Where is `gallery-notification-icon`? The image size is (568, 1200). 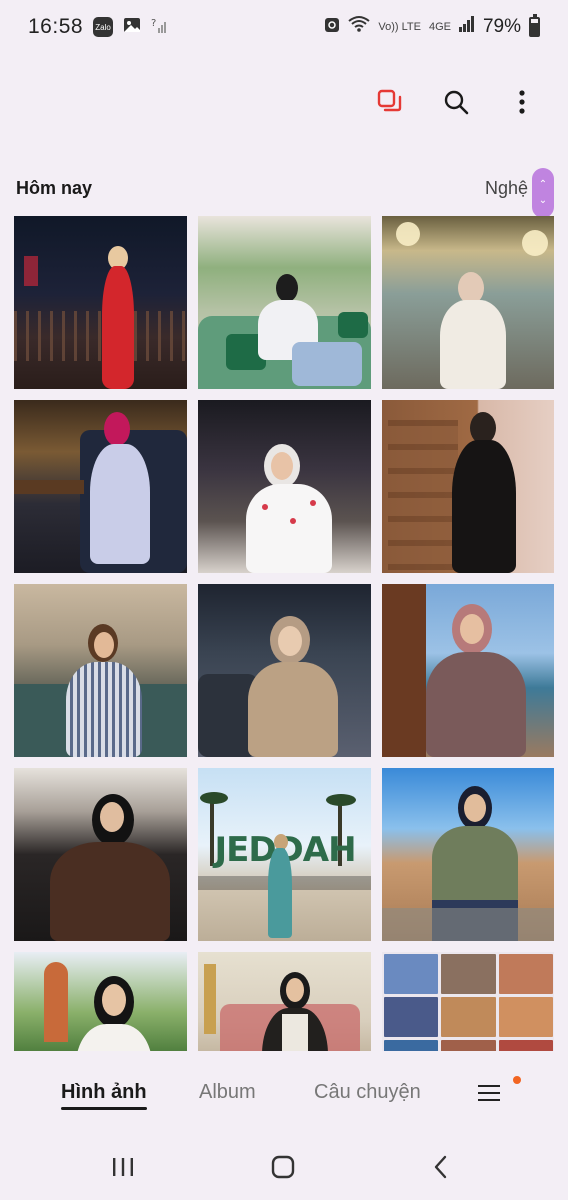 gallery-notification-icon is located at coordinates (132, 27).